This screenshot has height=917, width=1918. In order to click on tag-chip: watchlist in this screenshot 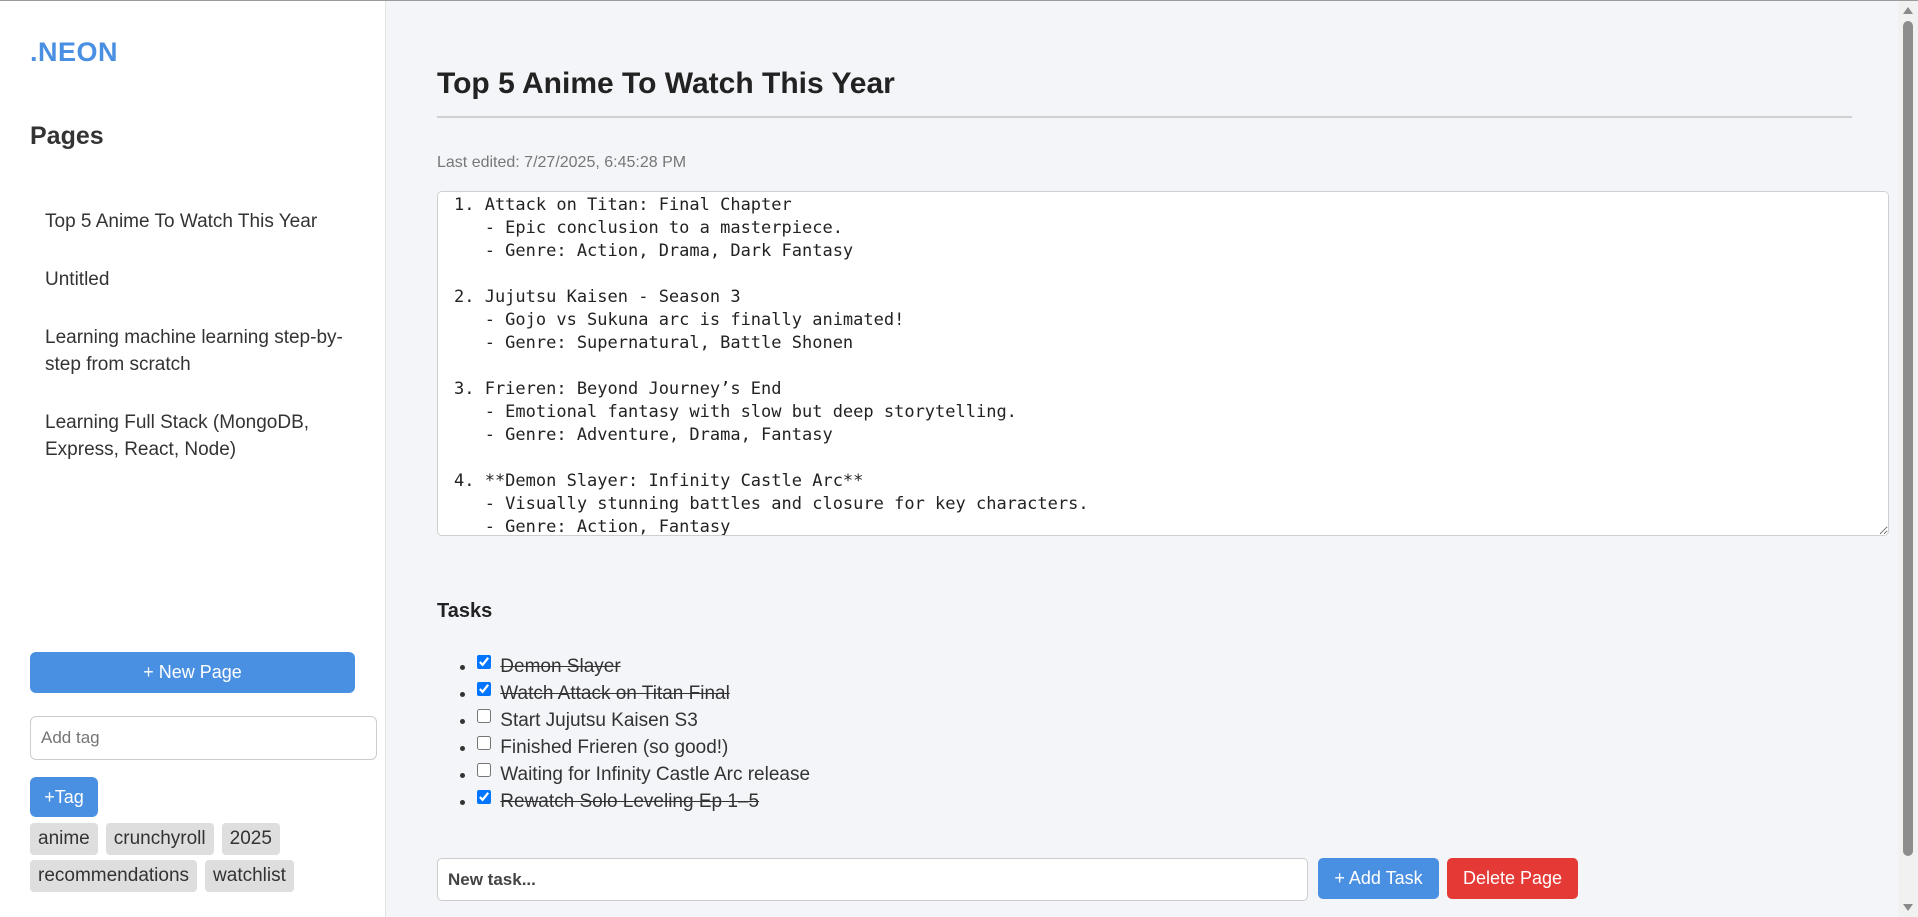, I will do `click(249, 876)`.